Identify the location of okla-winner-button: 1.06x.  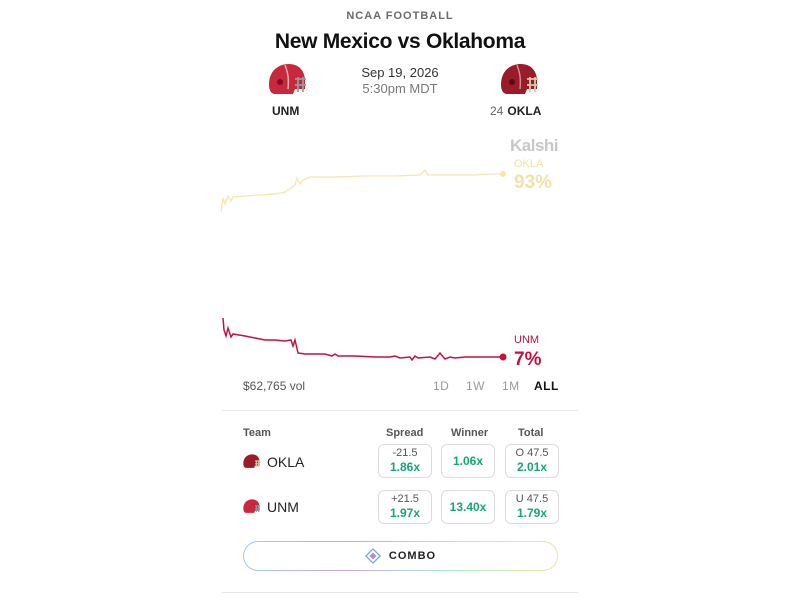
(468, 461).